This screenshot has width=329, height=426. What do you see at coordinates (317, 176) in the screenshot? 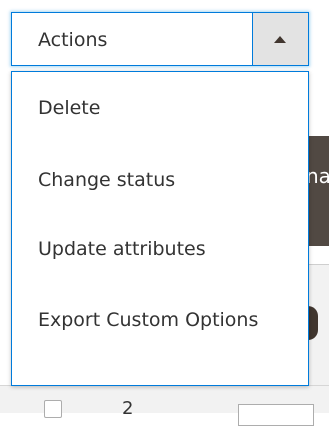
I see `background-header-text: na` at bounding box center [317, 176].